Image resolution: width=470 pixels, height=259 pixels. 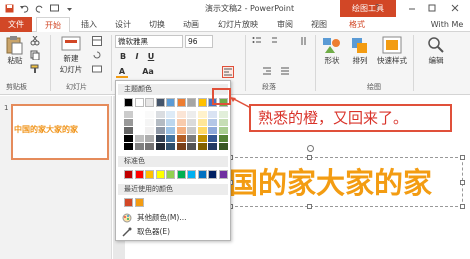 What do you see at coordinates (9, 8) in the screenshot?
I see `save-icon` at bounding box center [9, 8].